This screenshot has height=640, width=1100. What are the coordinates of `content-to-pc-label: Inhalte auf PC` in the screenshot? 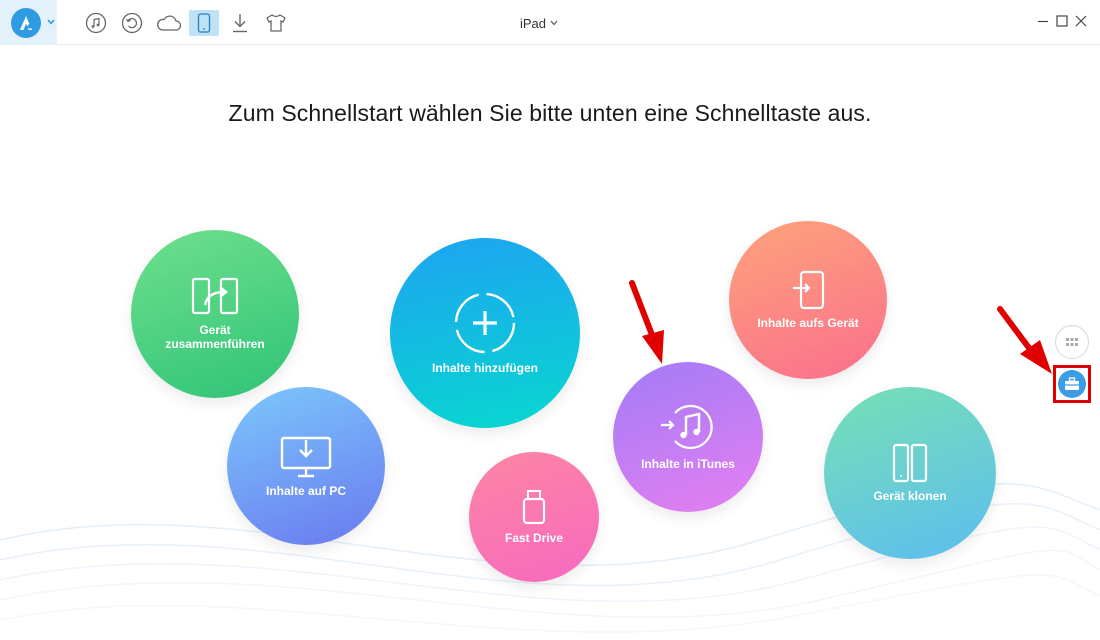 It's located at (305, 491).